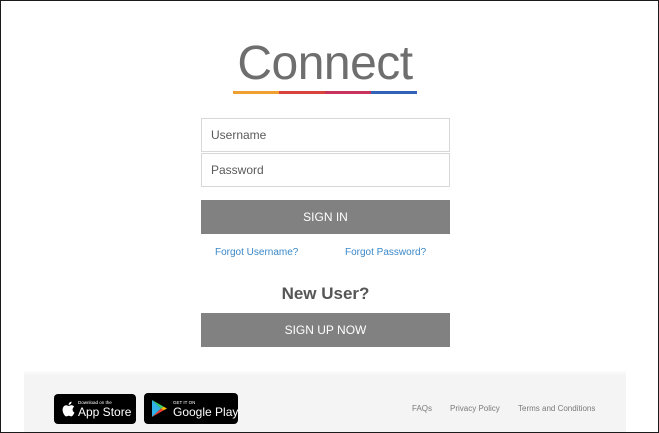  I want to click on username-input, so click(325, 135).